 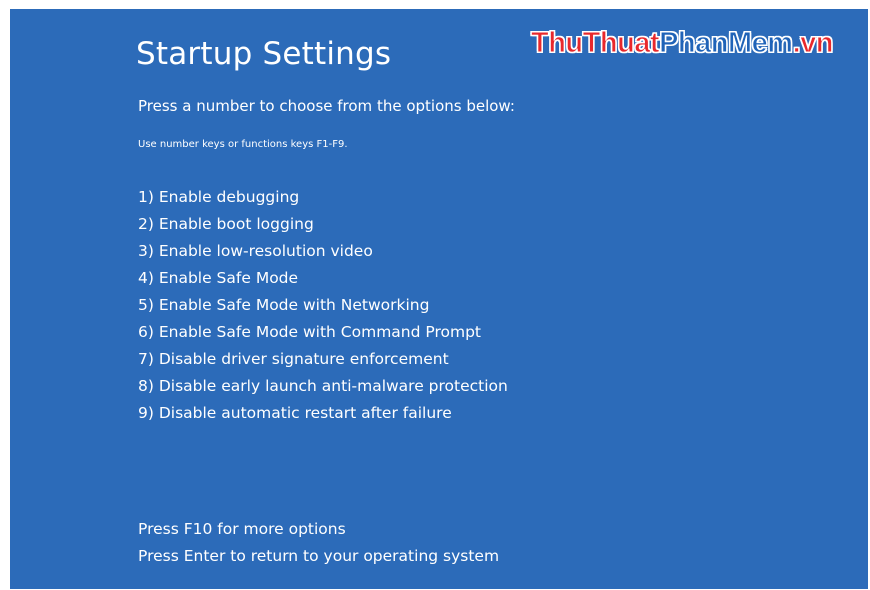 I want to click on option-enable-safe-mode: 4) Enable Safe Mode, so click(x=323, y=281).